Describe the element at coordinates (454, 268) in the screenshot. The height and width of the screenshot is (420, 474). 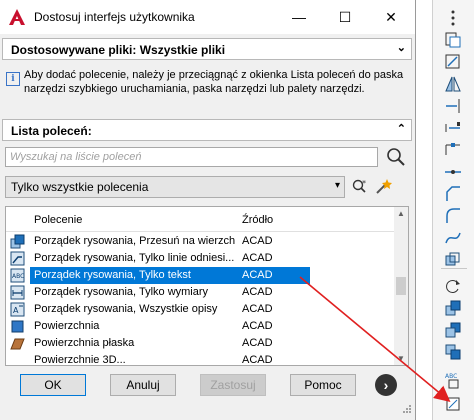
I see `toolbar-divider` at that location.